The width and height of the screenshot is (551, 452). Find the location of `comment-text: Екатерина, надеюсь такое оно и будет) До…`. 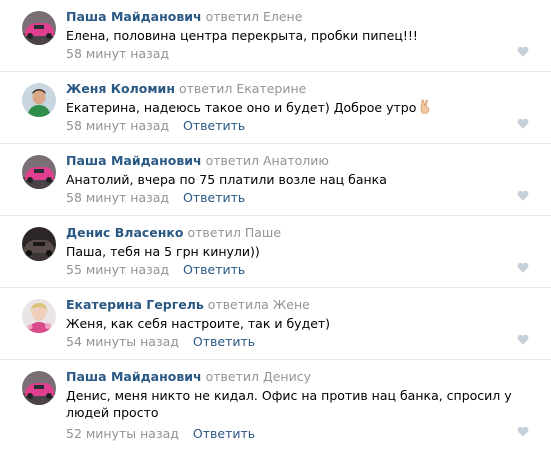

comment-text: Екатерина, надеюсь такое оно и будет) До… is located at coordinates (293, 107).